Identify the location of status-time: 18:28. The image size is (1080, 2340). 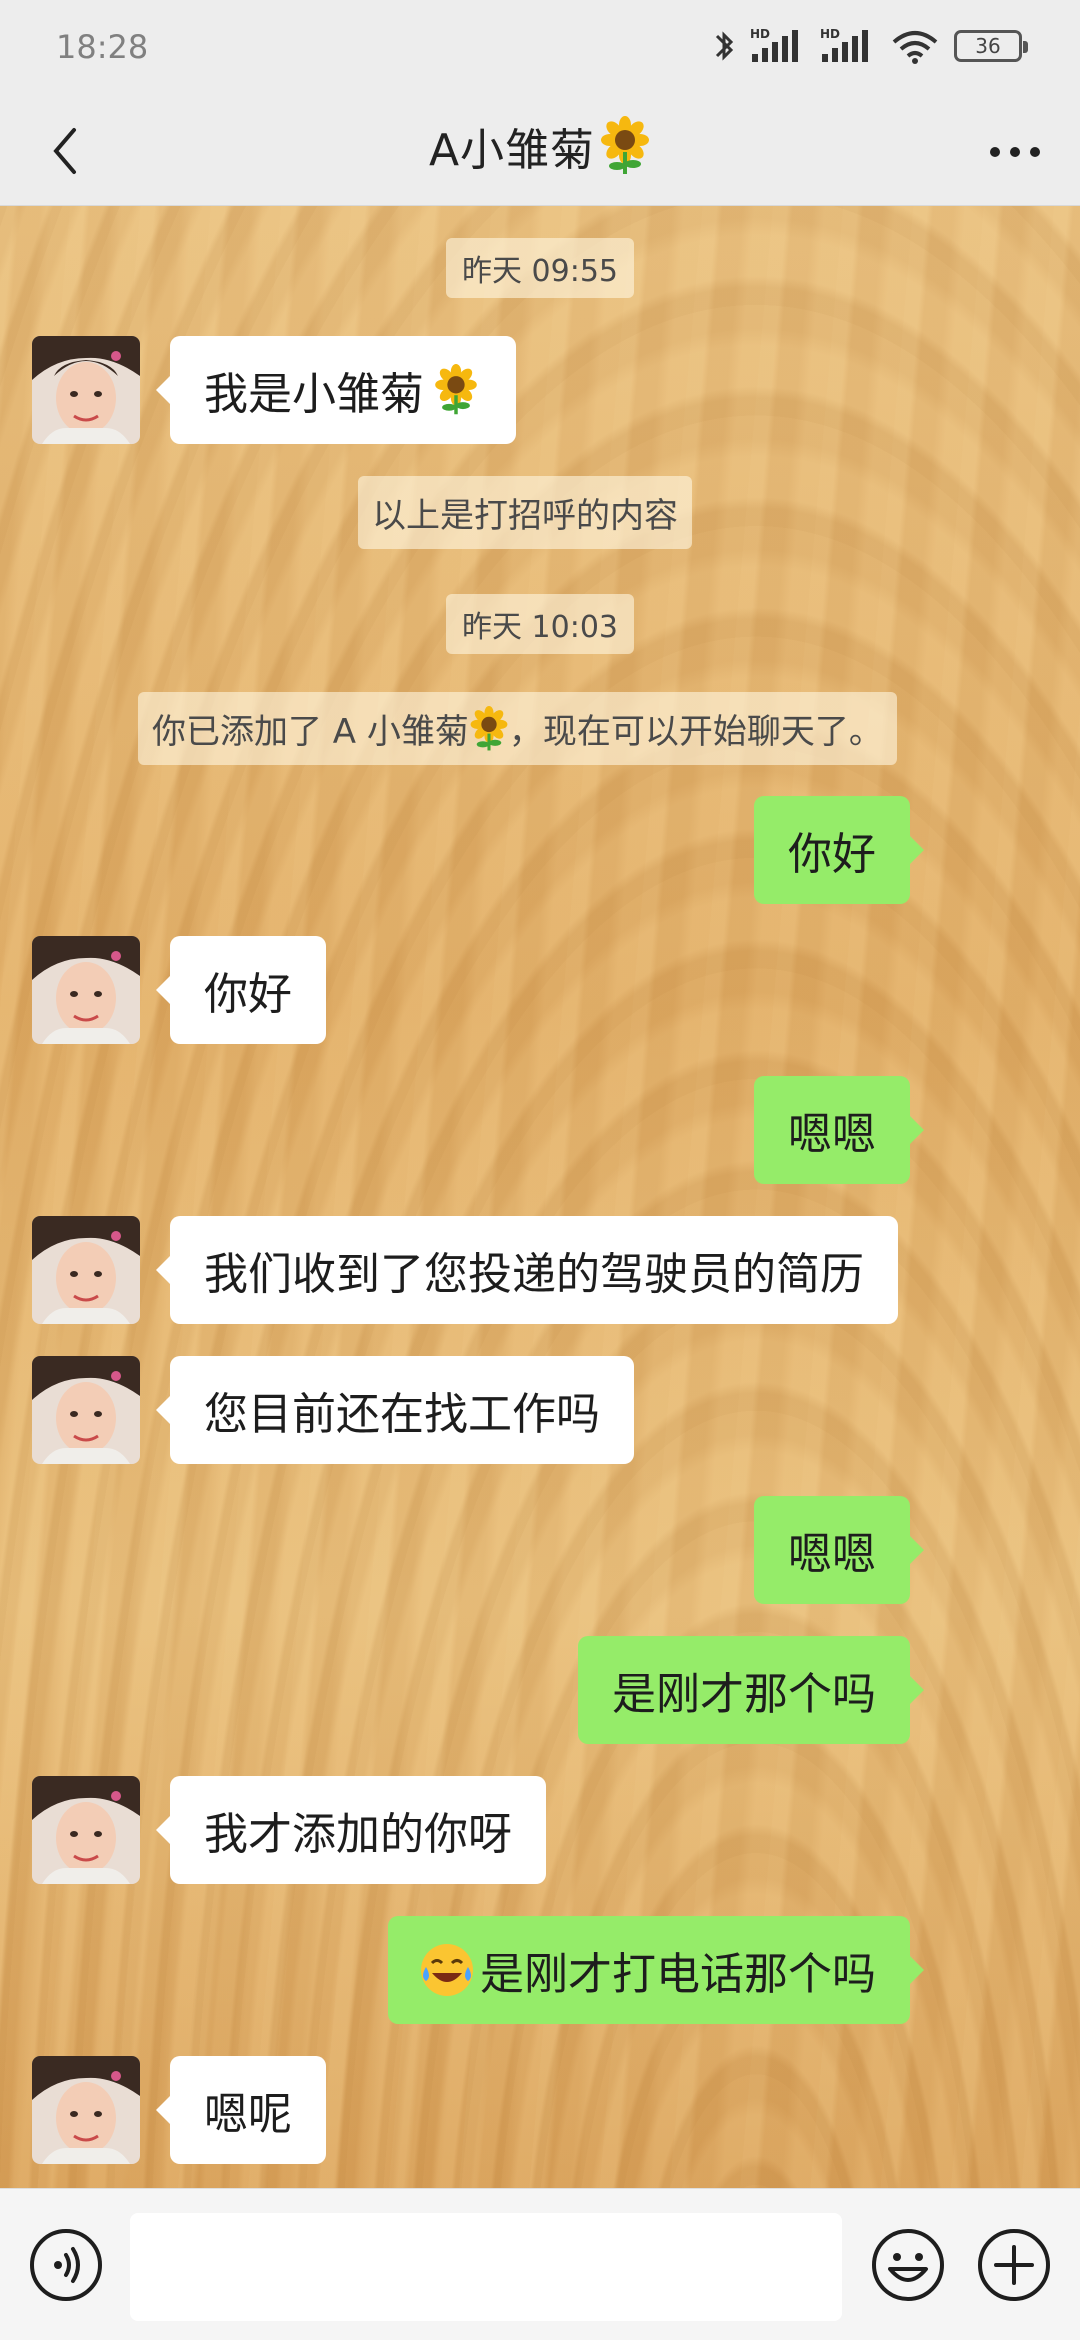
(102, 47).